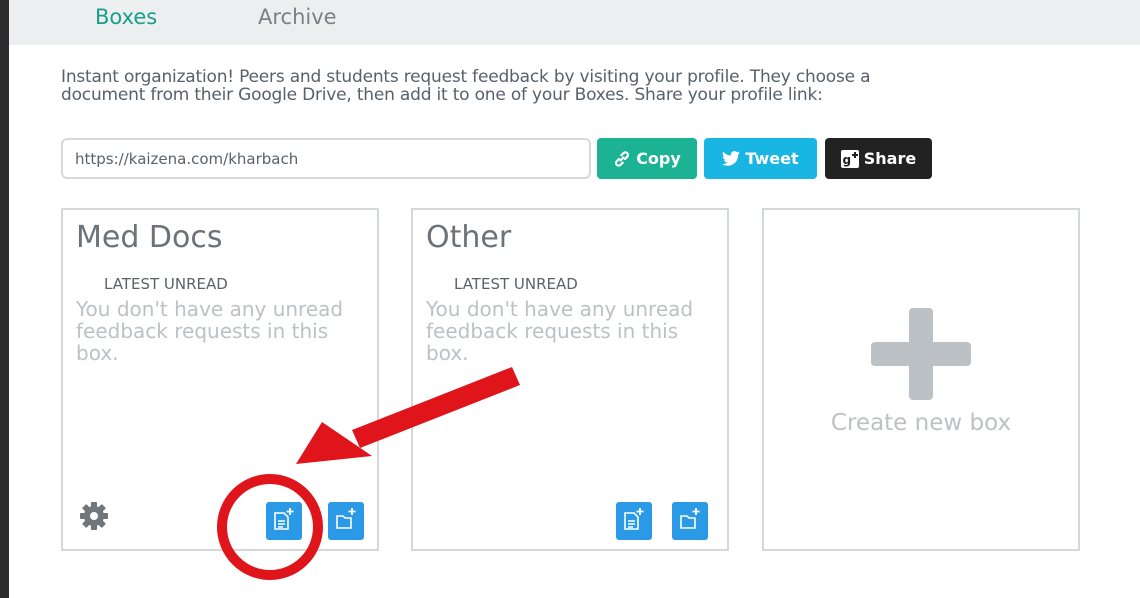 The height and width of the screenshot is (598, 1140). What do you see at coordinates (94, 518) in the screenshot?
I see `gear-icon` at bounding box center [94, 518].